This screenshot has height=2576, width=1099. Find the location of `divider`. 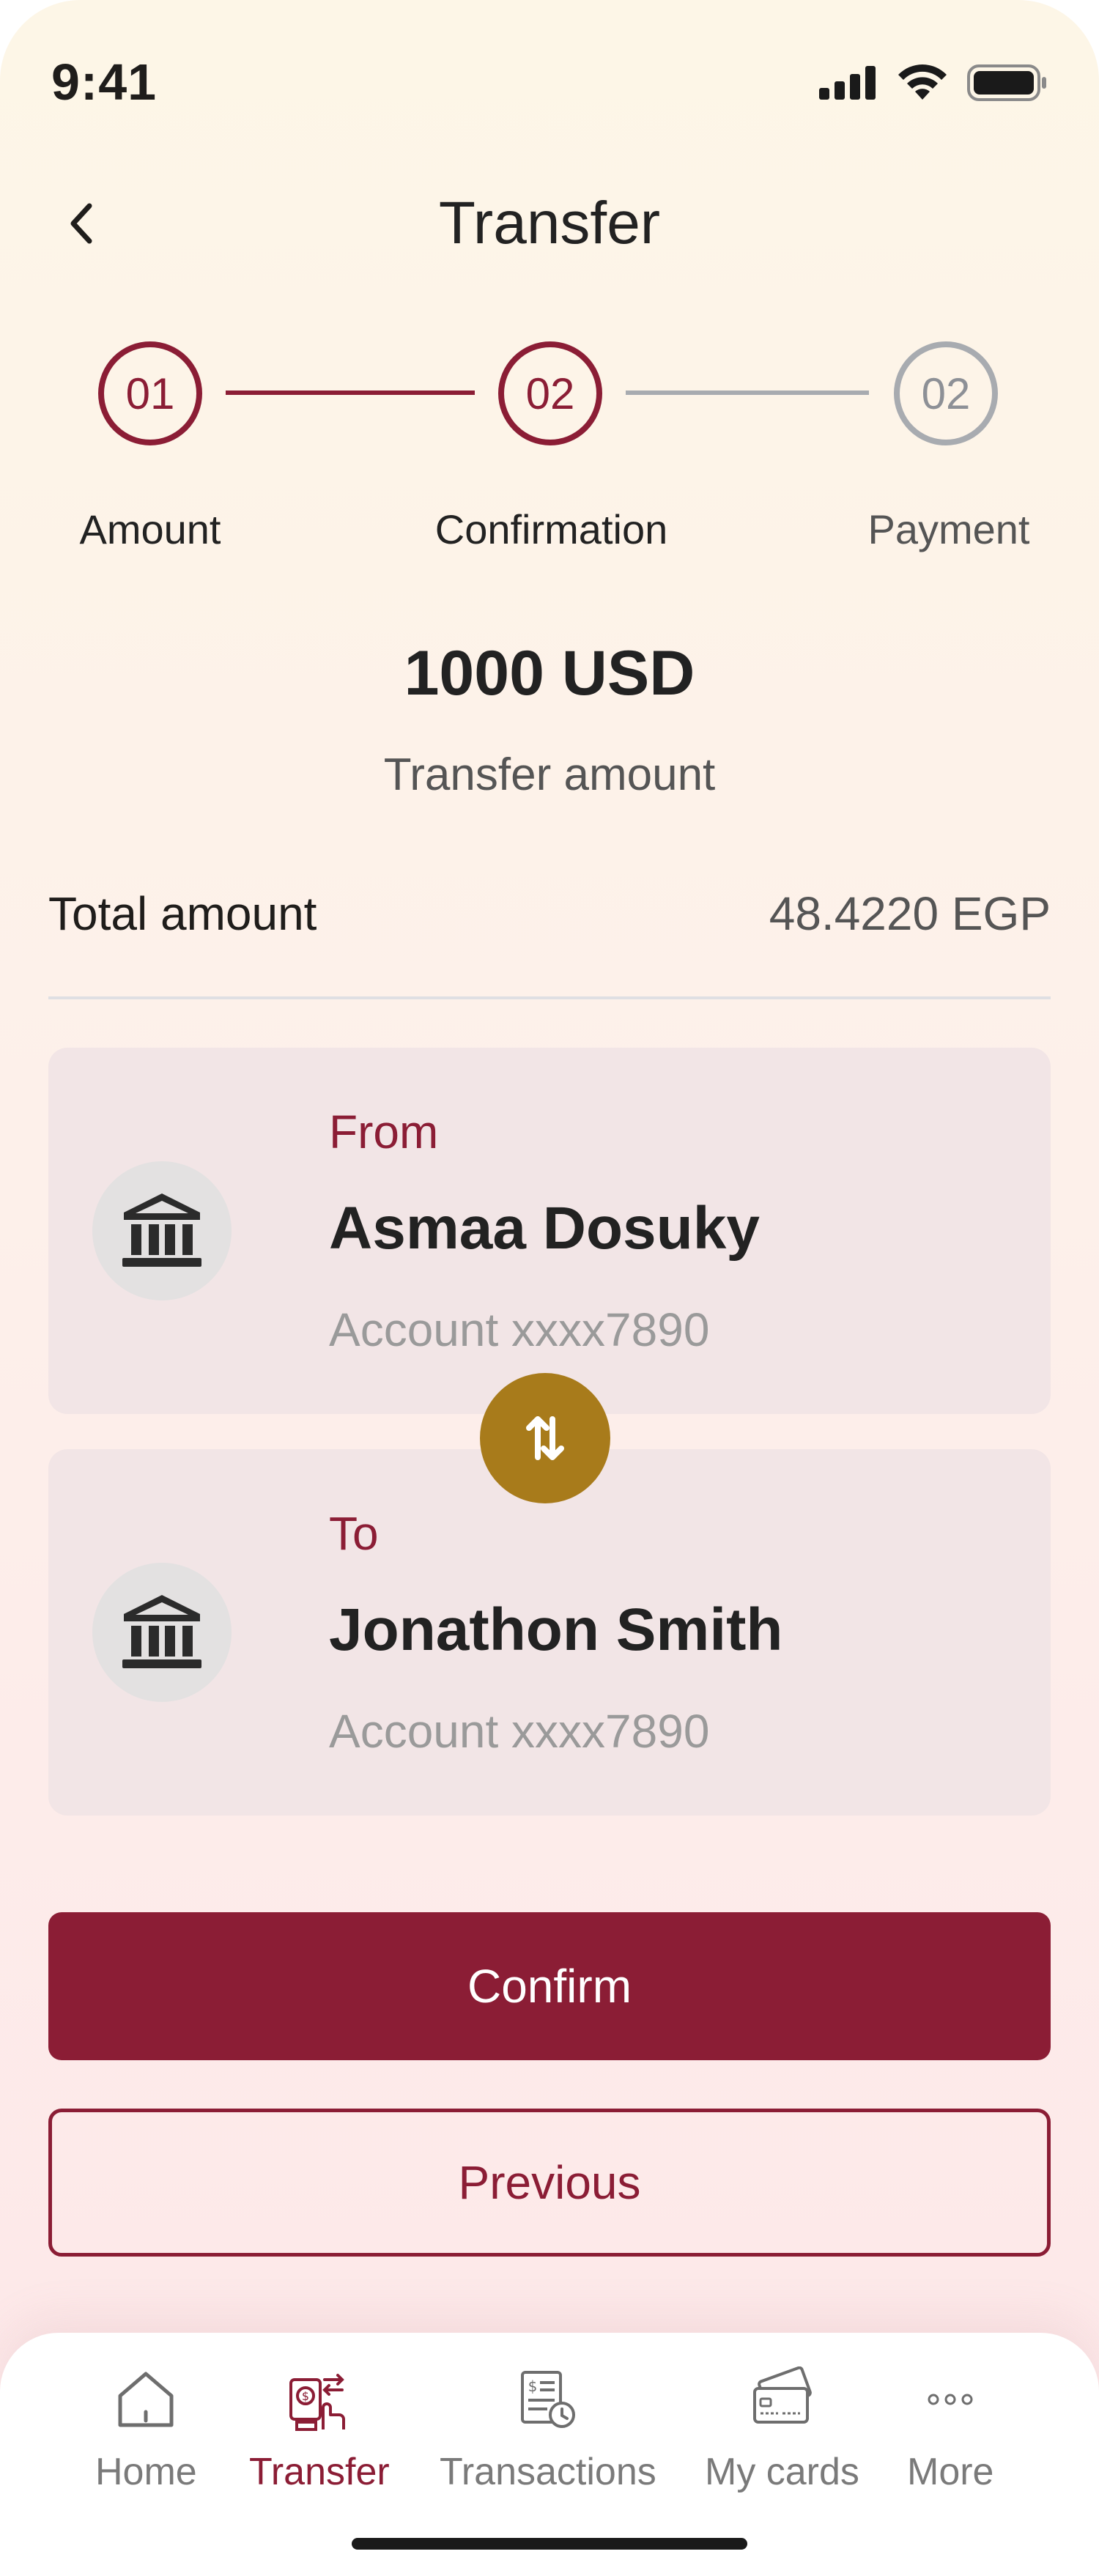

divider is located at coordinates (549, 997).